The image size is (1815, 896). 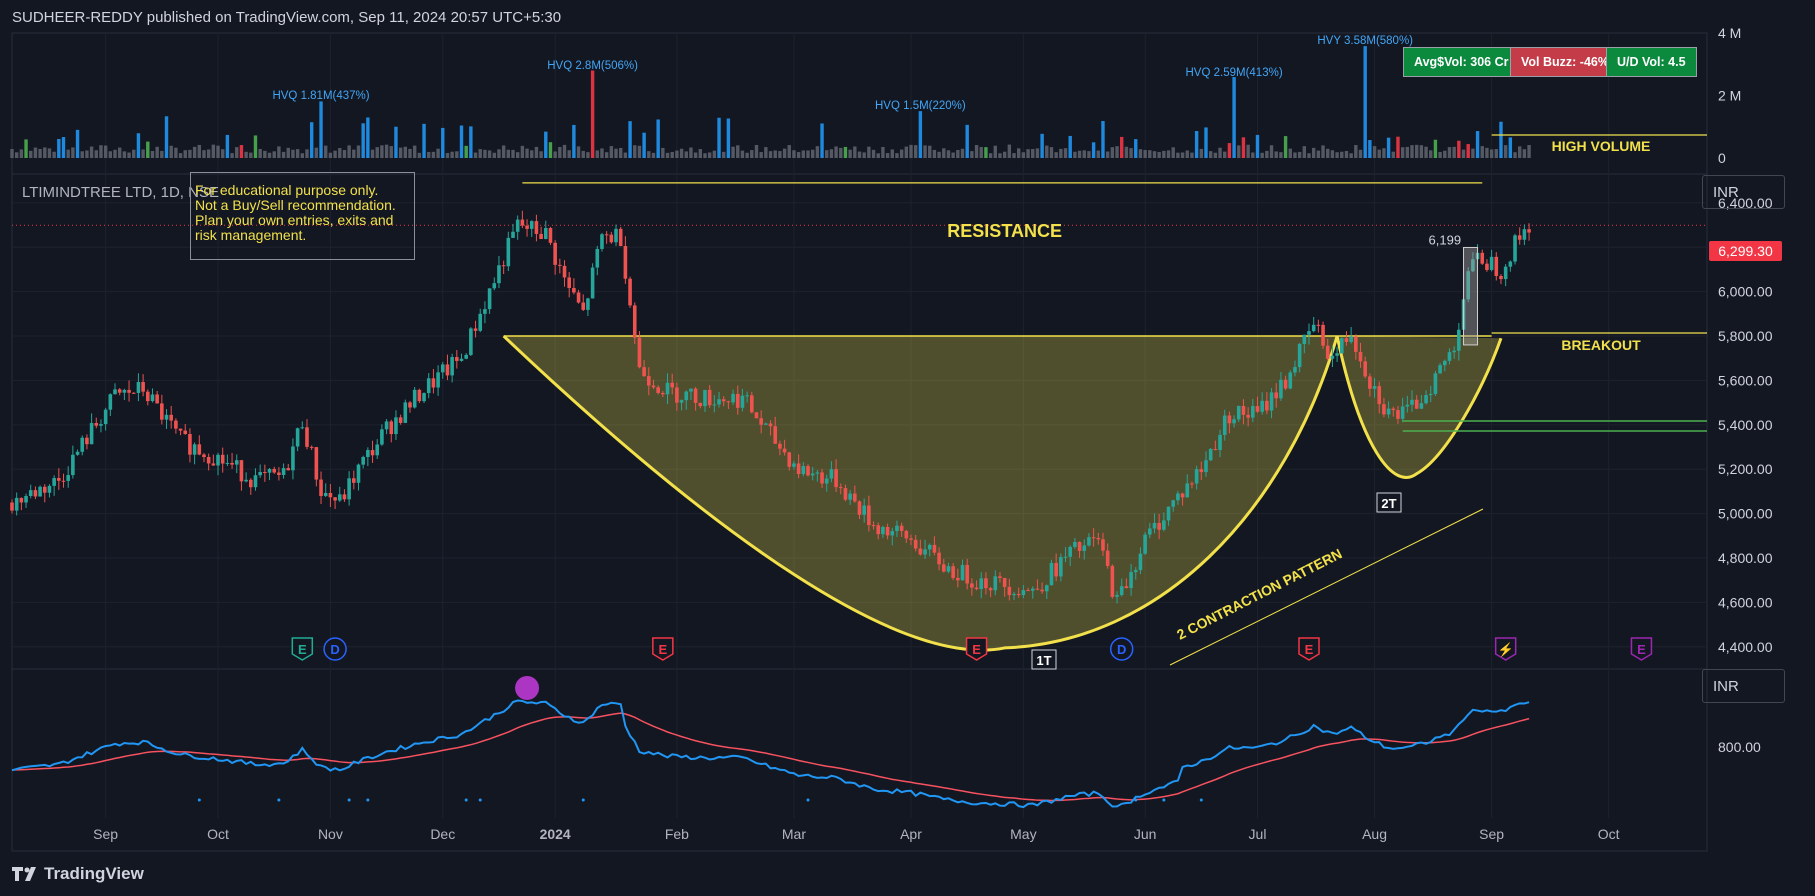 What do you see at coordinates (1743, 686) in the screenshot?
I see `currency-selector-indicator: INR` at bounding box center [1743, 686].